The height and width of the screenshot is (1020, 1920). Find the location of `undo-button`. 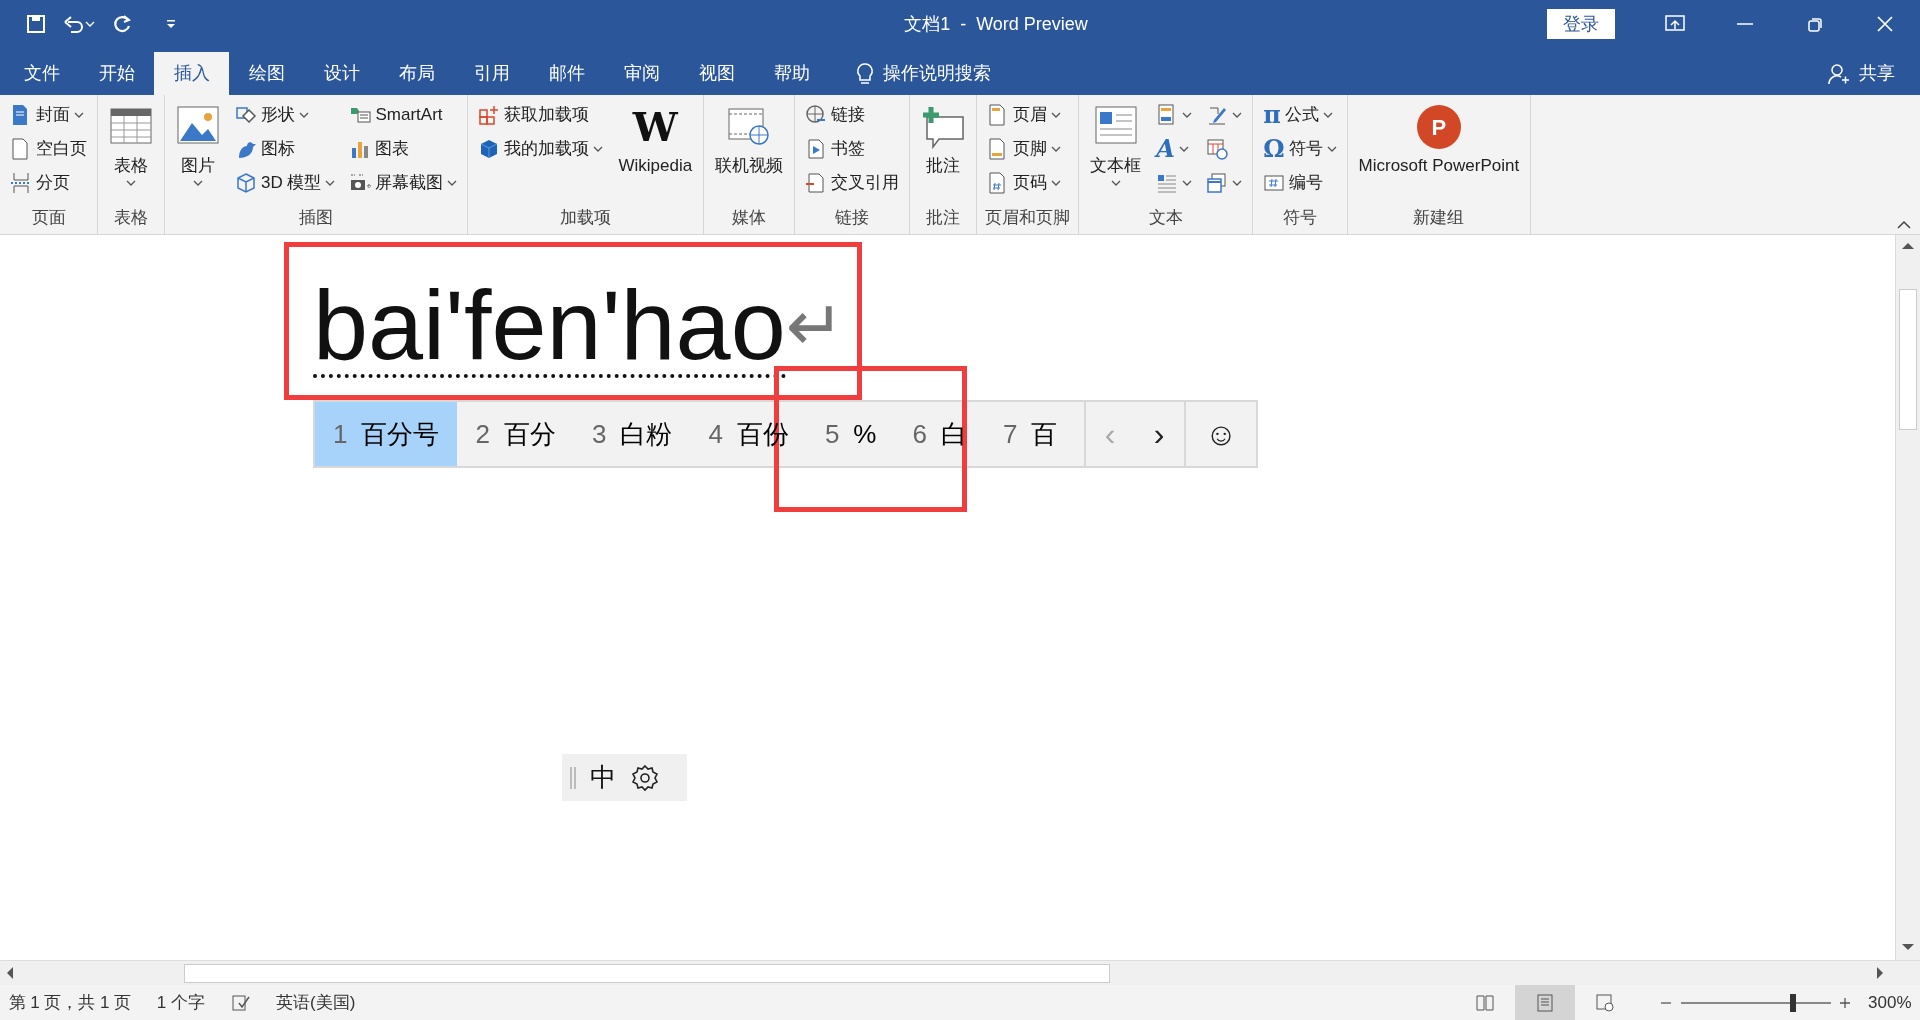

undo-button is located at coordinates (78, 24).